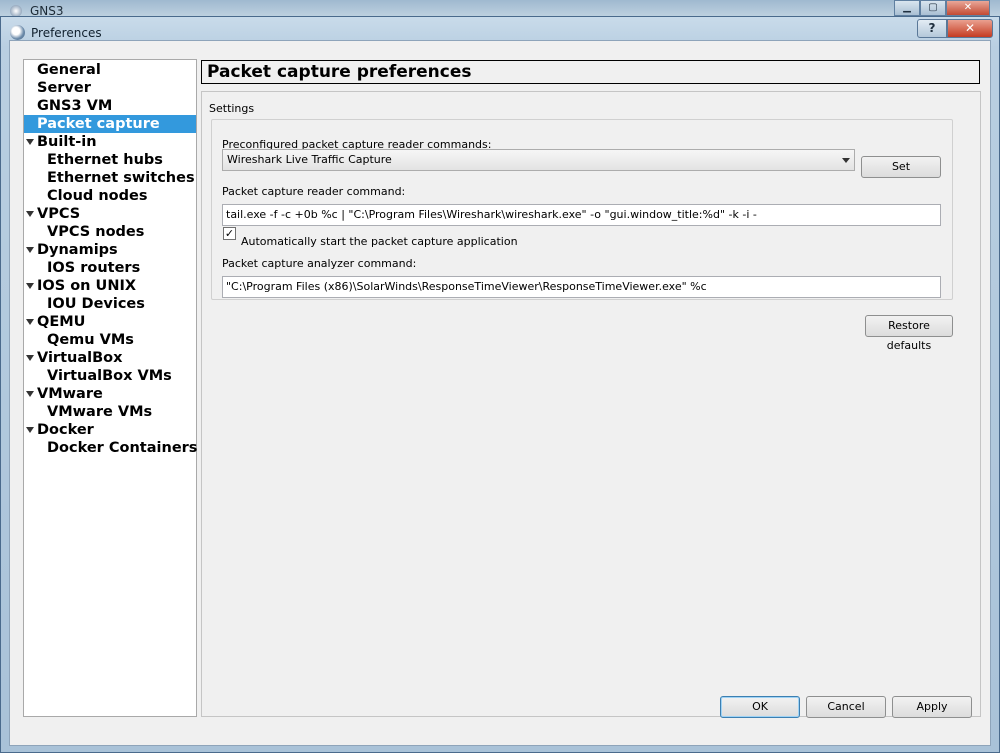 The height and width of the screenshot is (753, 1000). I want to click on nav-item-virtualbox: VirtualBox, so click(110, 358).